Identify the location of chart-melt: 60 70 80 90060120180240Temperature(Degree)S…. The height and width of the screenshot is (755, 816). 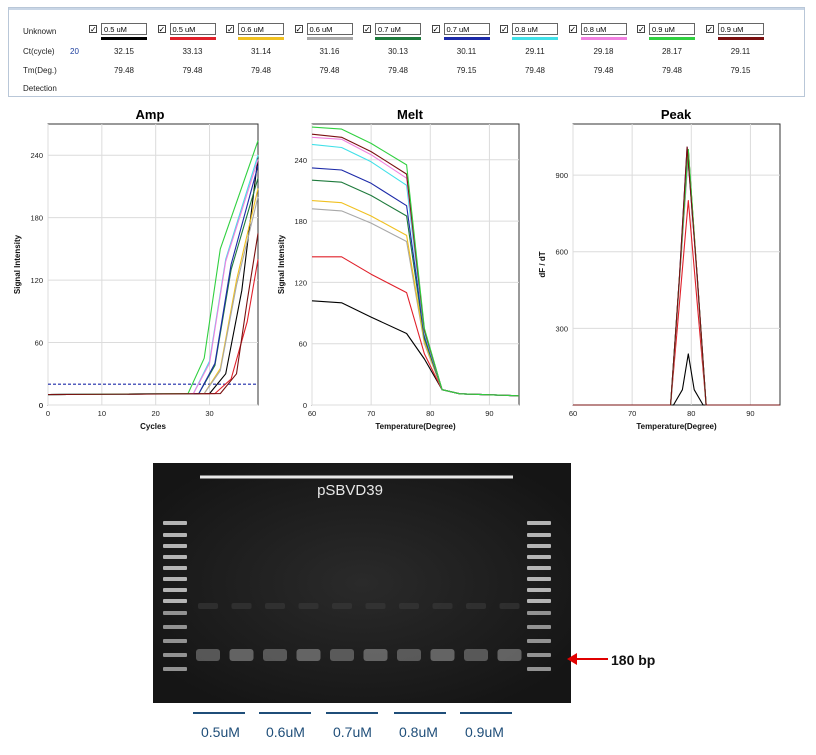
(398, 277).